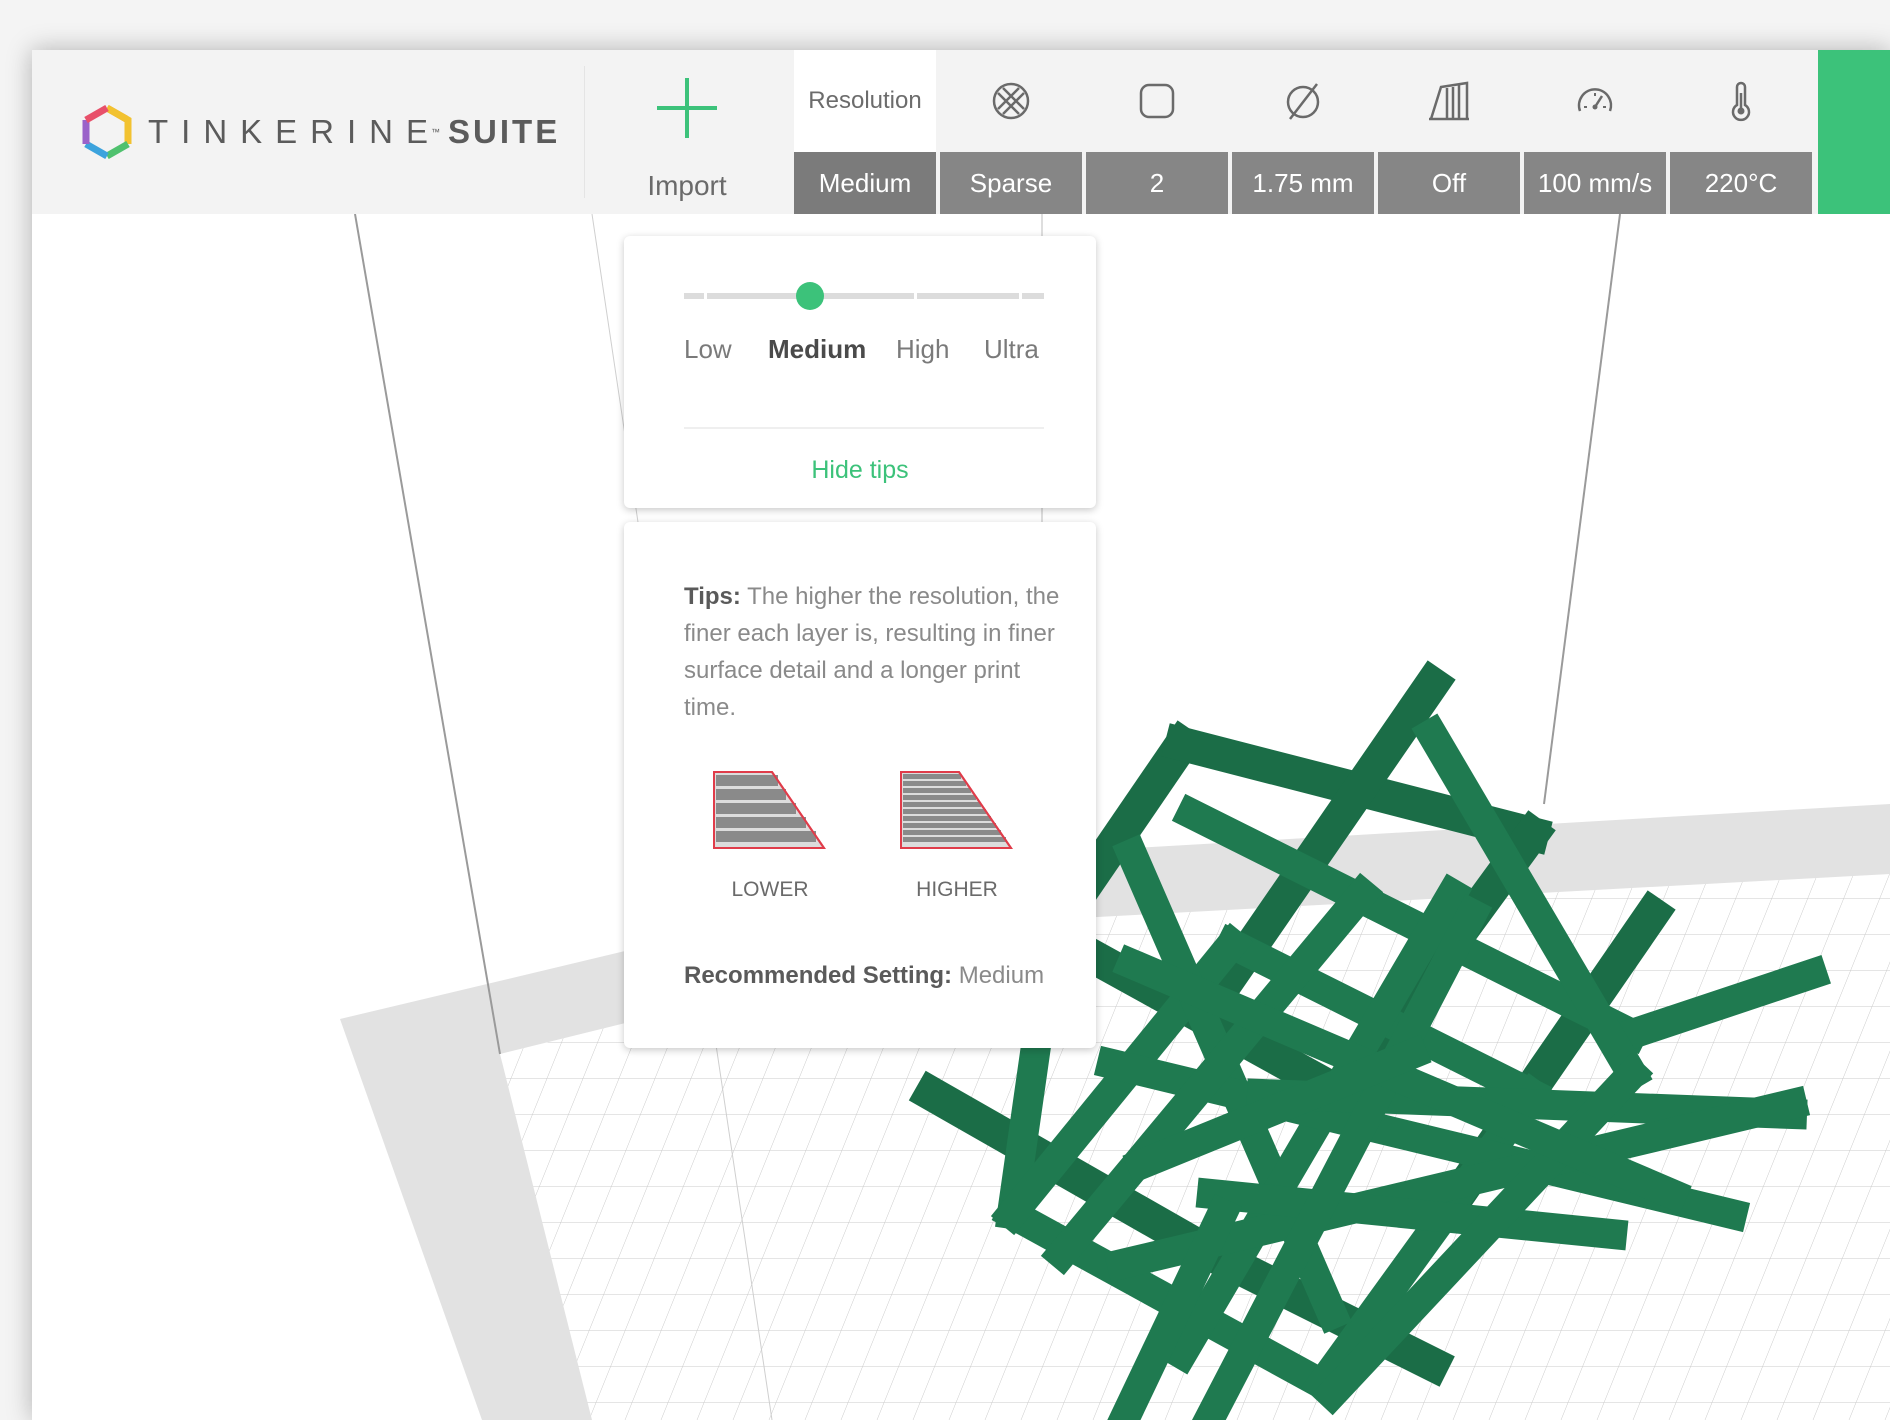 The height and width of the screenshot is (1420, 1890). Describe the element at coordinates (1011, 349) in the screenshot. I see `level-ultra: Ultra` at that location.